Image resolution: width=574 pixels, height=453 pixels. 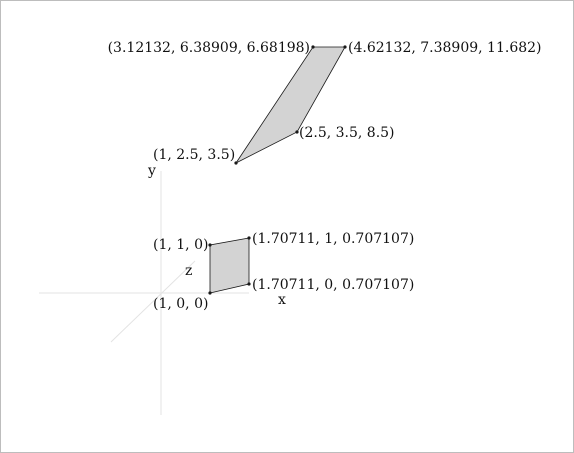 I want to click on vertex-label: (2.5, 3.5, 8.5), so click(x=347, y=133).